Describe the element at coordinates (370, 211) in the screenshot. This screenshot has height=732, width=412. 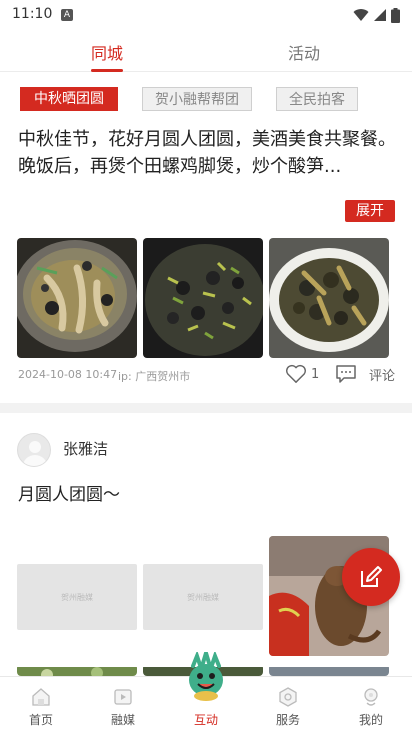
I see `expand-button: 展开` at that location.